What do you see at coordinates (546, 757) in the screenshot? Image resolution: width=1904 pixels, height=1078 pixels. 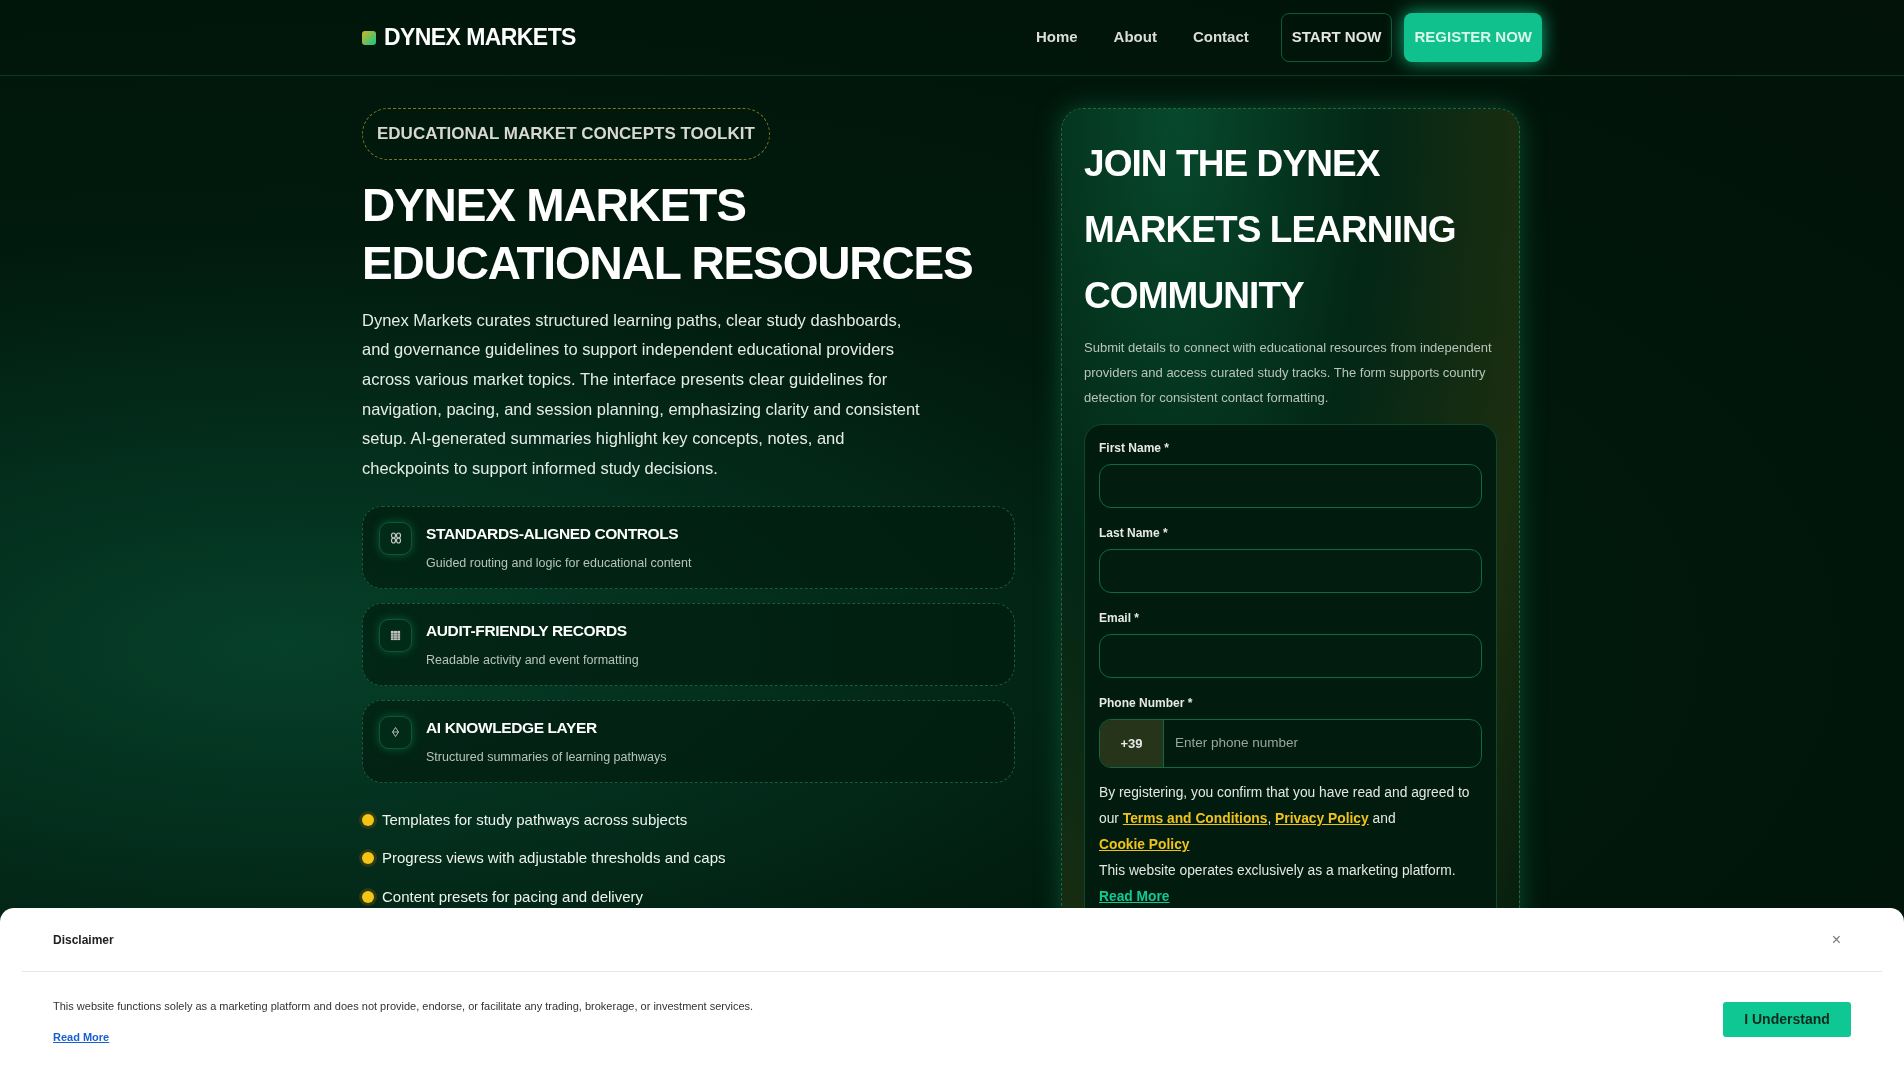 I see `feature-subtitle: Structured summaries of learning pathways` at bounding box center [546, 757].